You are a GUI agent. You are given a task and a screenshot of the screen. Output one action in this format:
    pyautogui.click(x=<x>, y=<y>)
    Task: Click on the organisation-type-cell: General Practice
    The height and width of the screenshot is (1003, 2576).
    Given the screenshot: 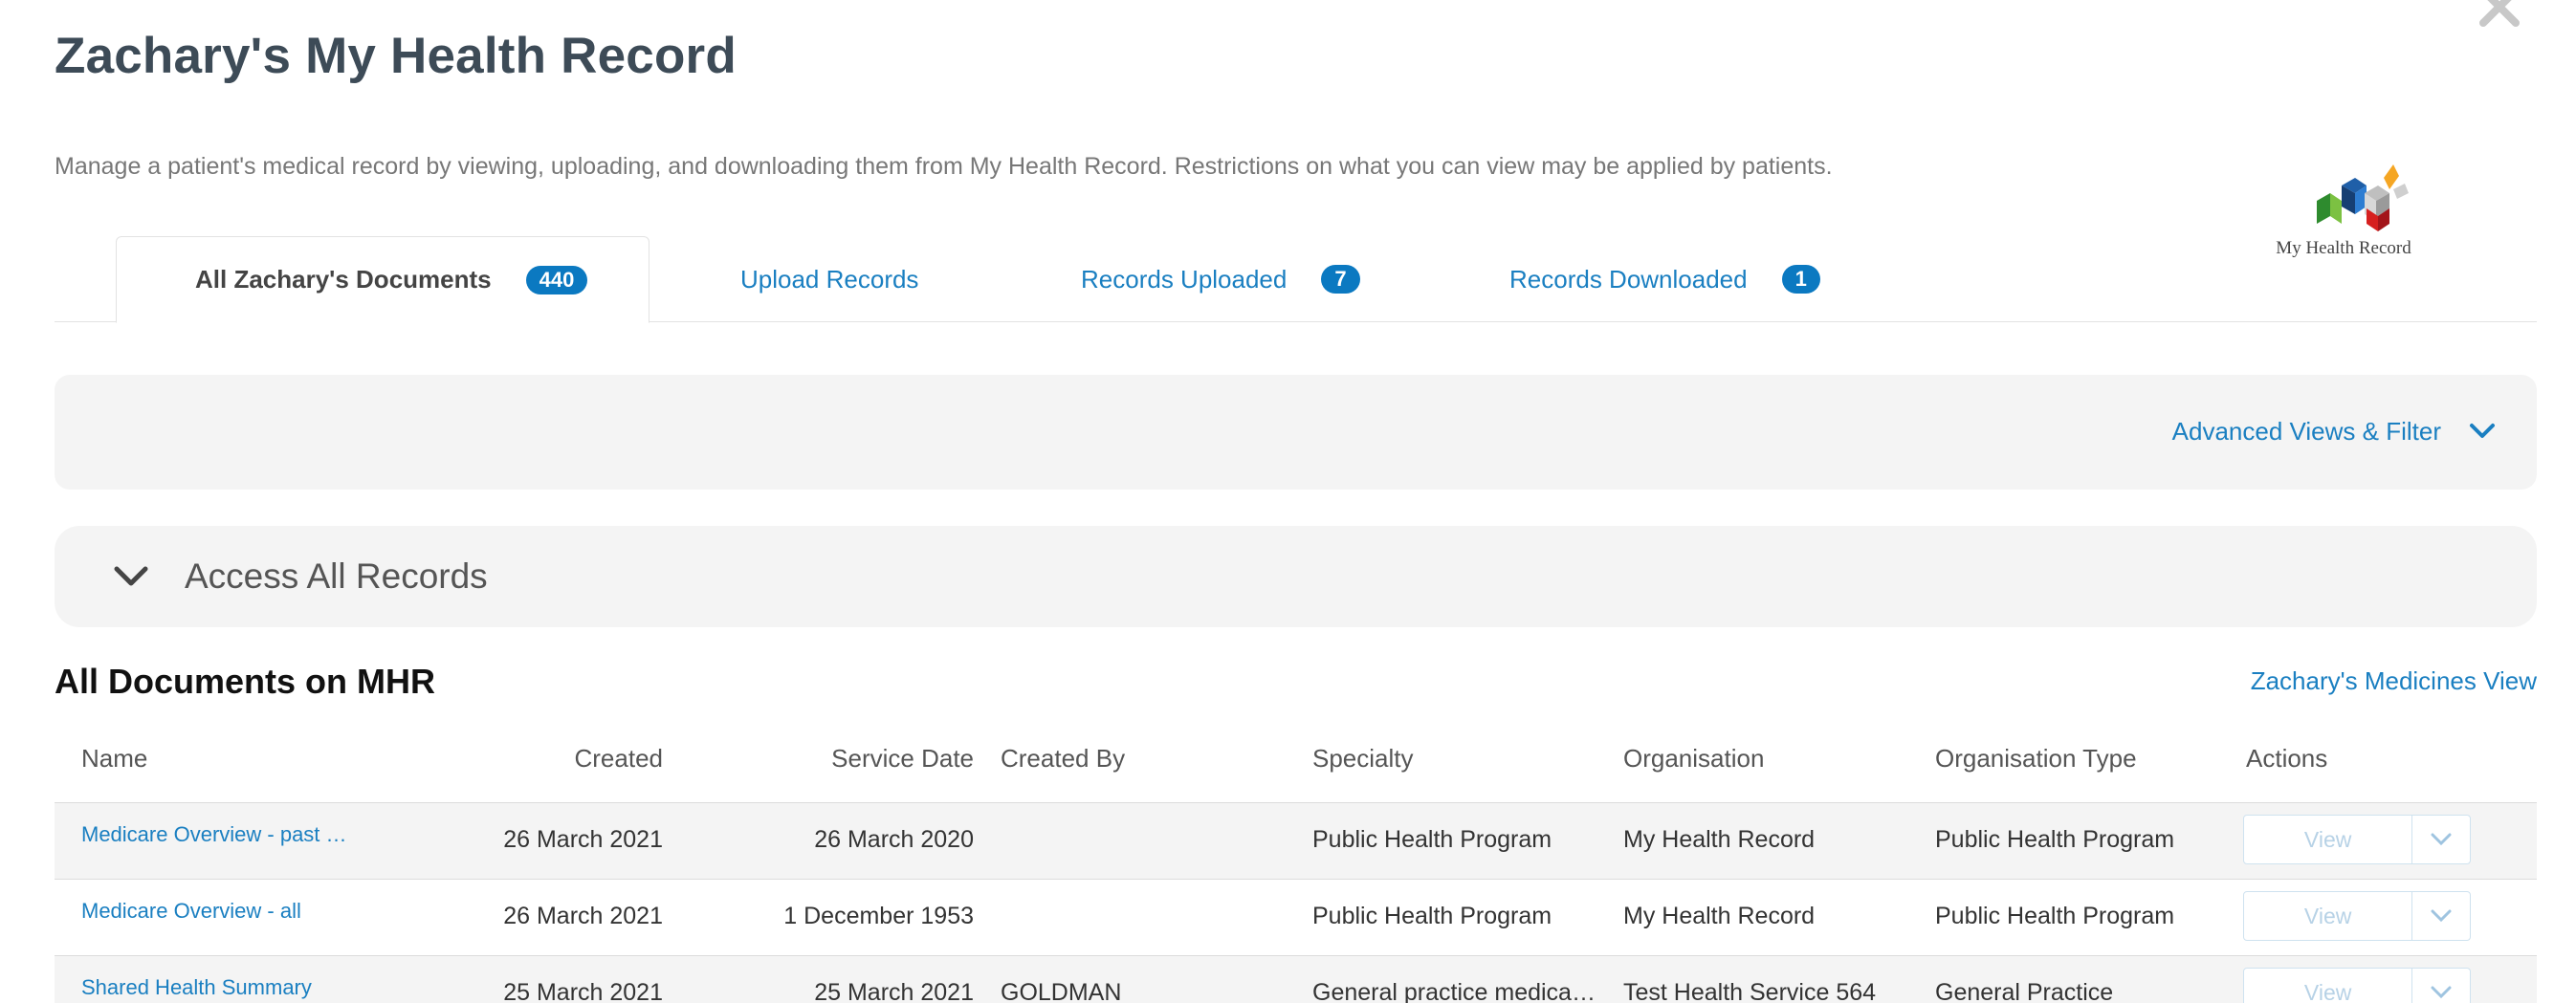 What is the action you would take?
    pyautogui.click(x=2025, y=991)
    